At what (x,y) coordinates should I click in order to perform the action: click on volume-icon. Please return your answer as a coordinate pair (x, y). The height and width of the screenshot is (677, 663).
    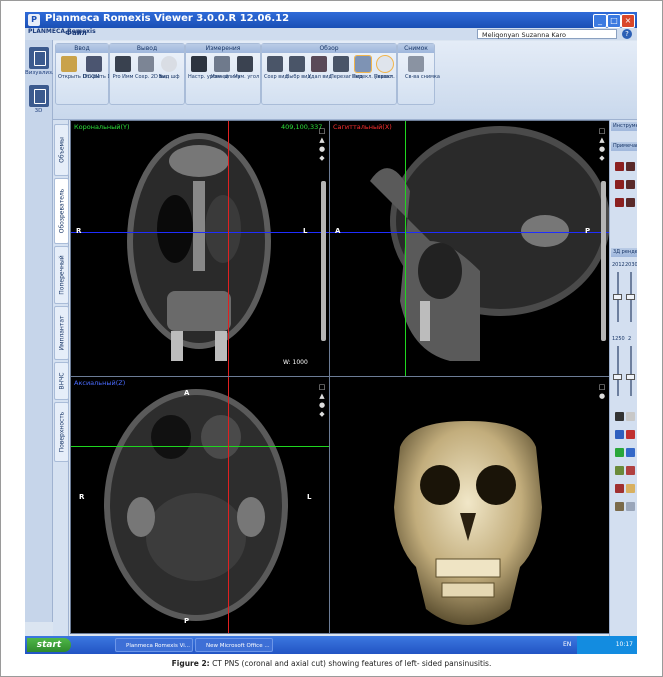
    Looking at the image, I should click on (40, 96).